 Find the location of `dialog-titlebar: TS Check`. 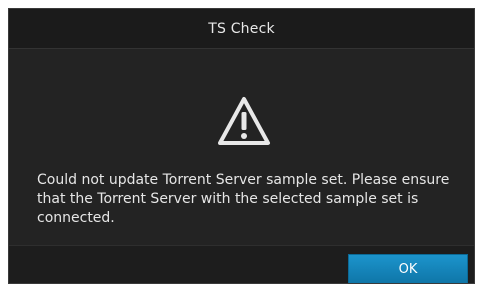

dialog-titlebar: TS Check is located at coordinates (241, 29).